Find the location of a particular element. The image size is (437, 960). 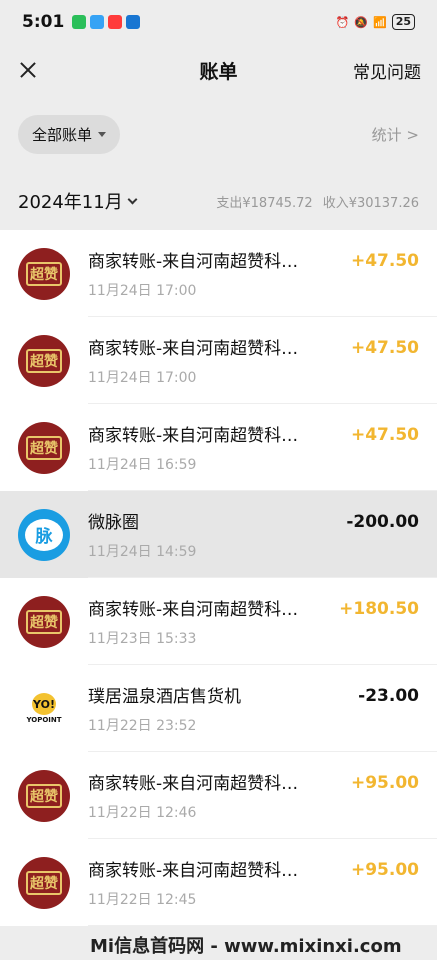

transaction-info: 璞居温泉酒店售货机 11月22日 23:52 is located at coordinates (223, 708).